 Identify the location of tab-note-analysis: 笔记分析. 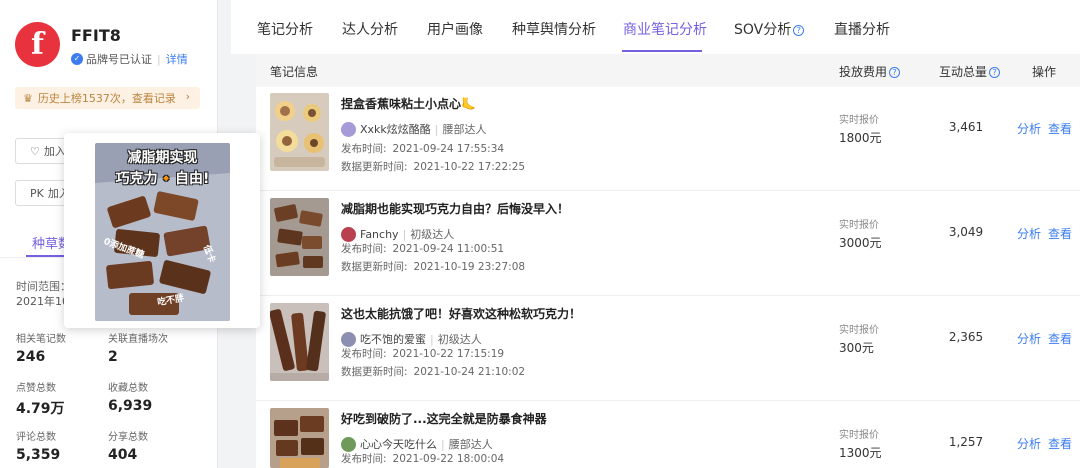
(285, 29).